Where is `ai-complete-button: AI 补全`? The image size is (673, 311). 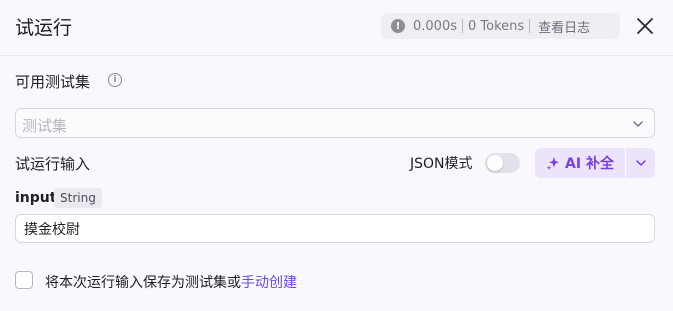 ai-complete-button: AI 补全 is located at coordinates (580, 163).